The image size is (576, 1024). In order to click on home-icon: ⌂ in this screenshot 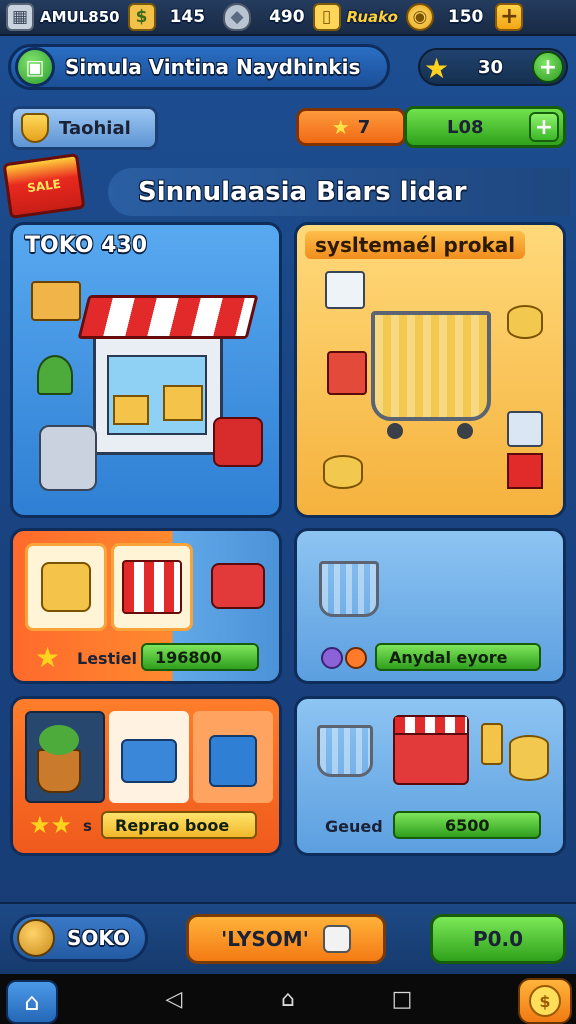, I will do `click(288, 999)`.